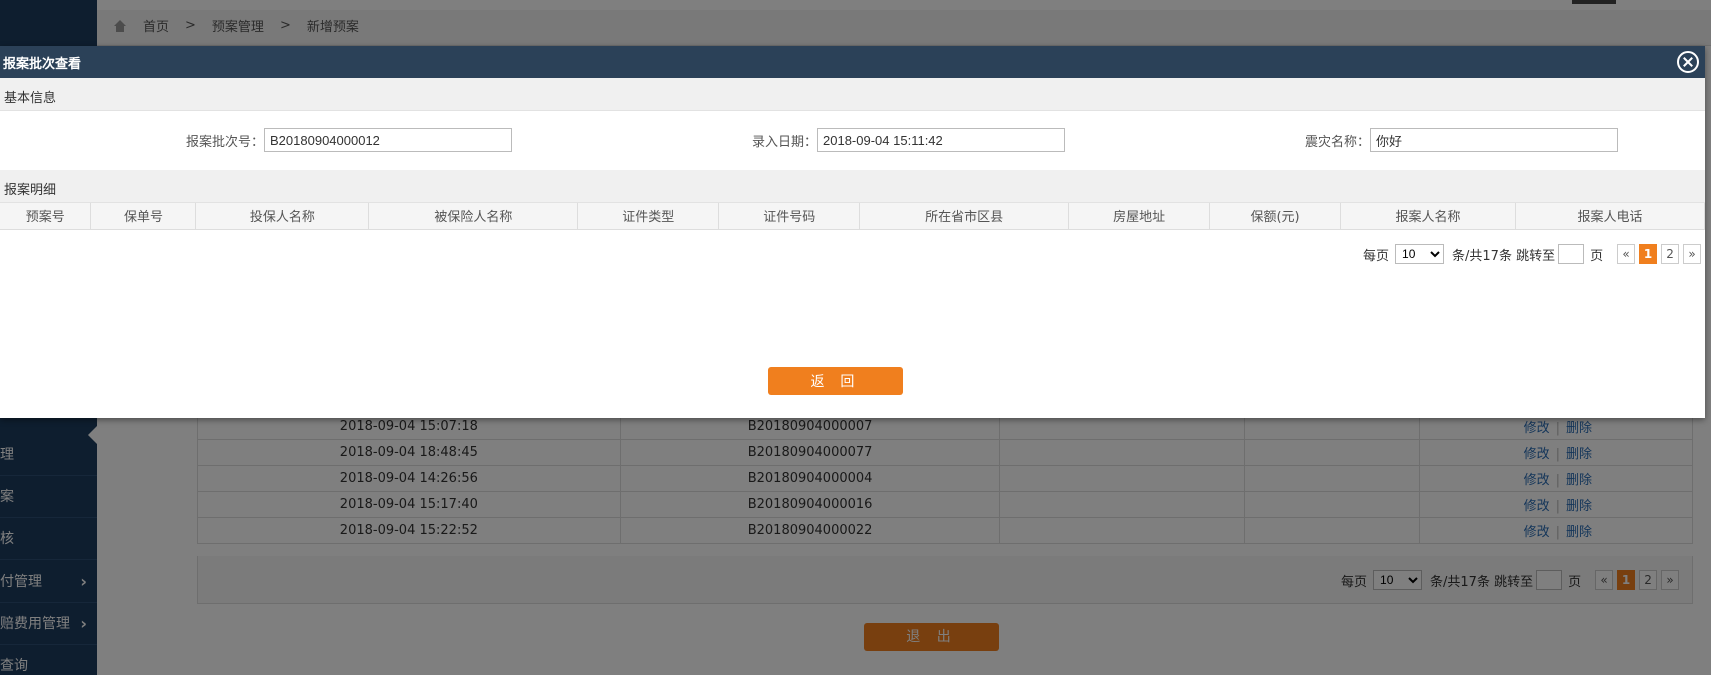 This screenshot has width=1711, height=675. What do you see at coordinates (1494, 140) in the screenshot?
I see `disaster-name-input` at bounding box center [1494, 140].